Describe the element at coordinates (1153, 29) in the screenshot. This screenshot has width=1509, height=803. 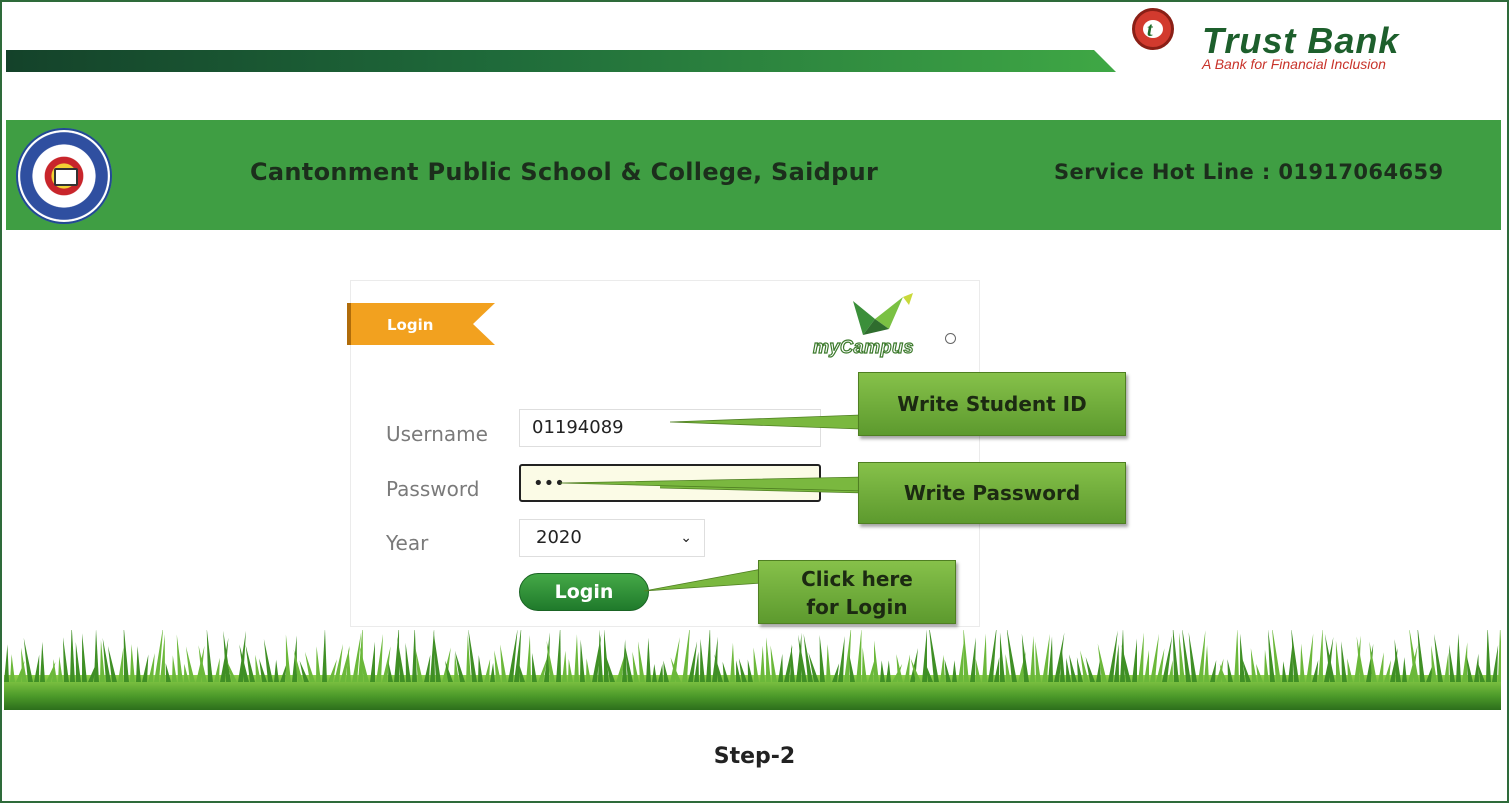
I see `trust-bank-emblem-icon: t` at that location.